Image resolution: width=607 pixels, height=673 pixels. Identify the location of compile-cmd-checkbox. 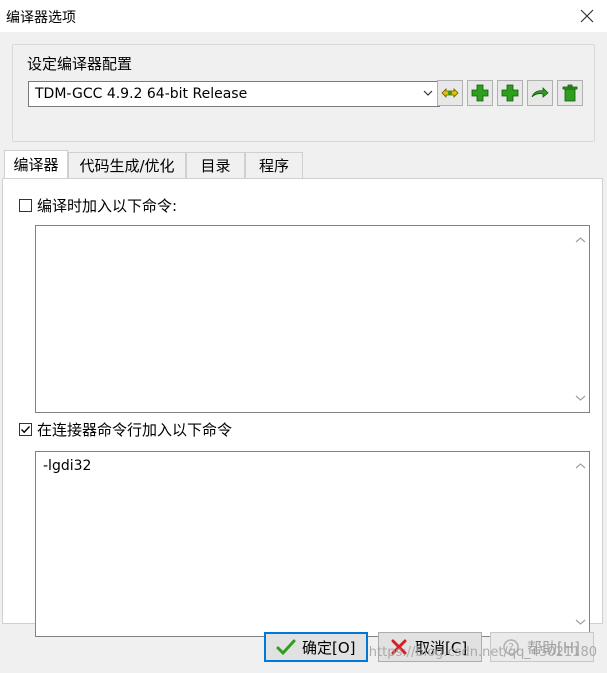
(25, 205).